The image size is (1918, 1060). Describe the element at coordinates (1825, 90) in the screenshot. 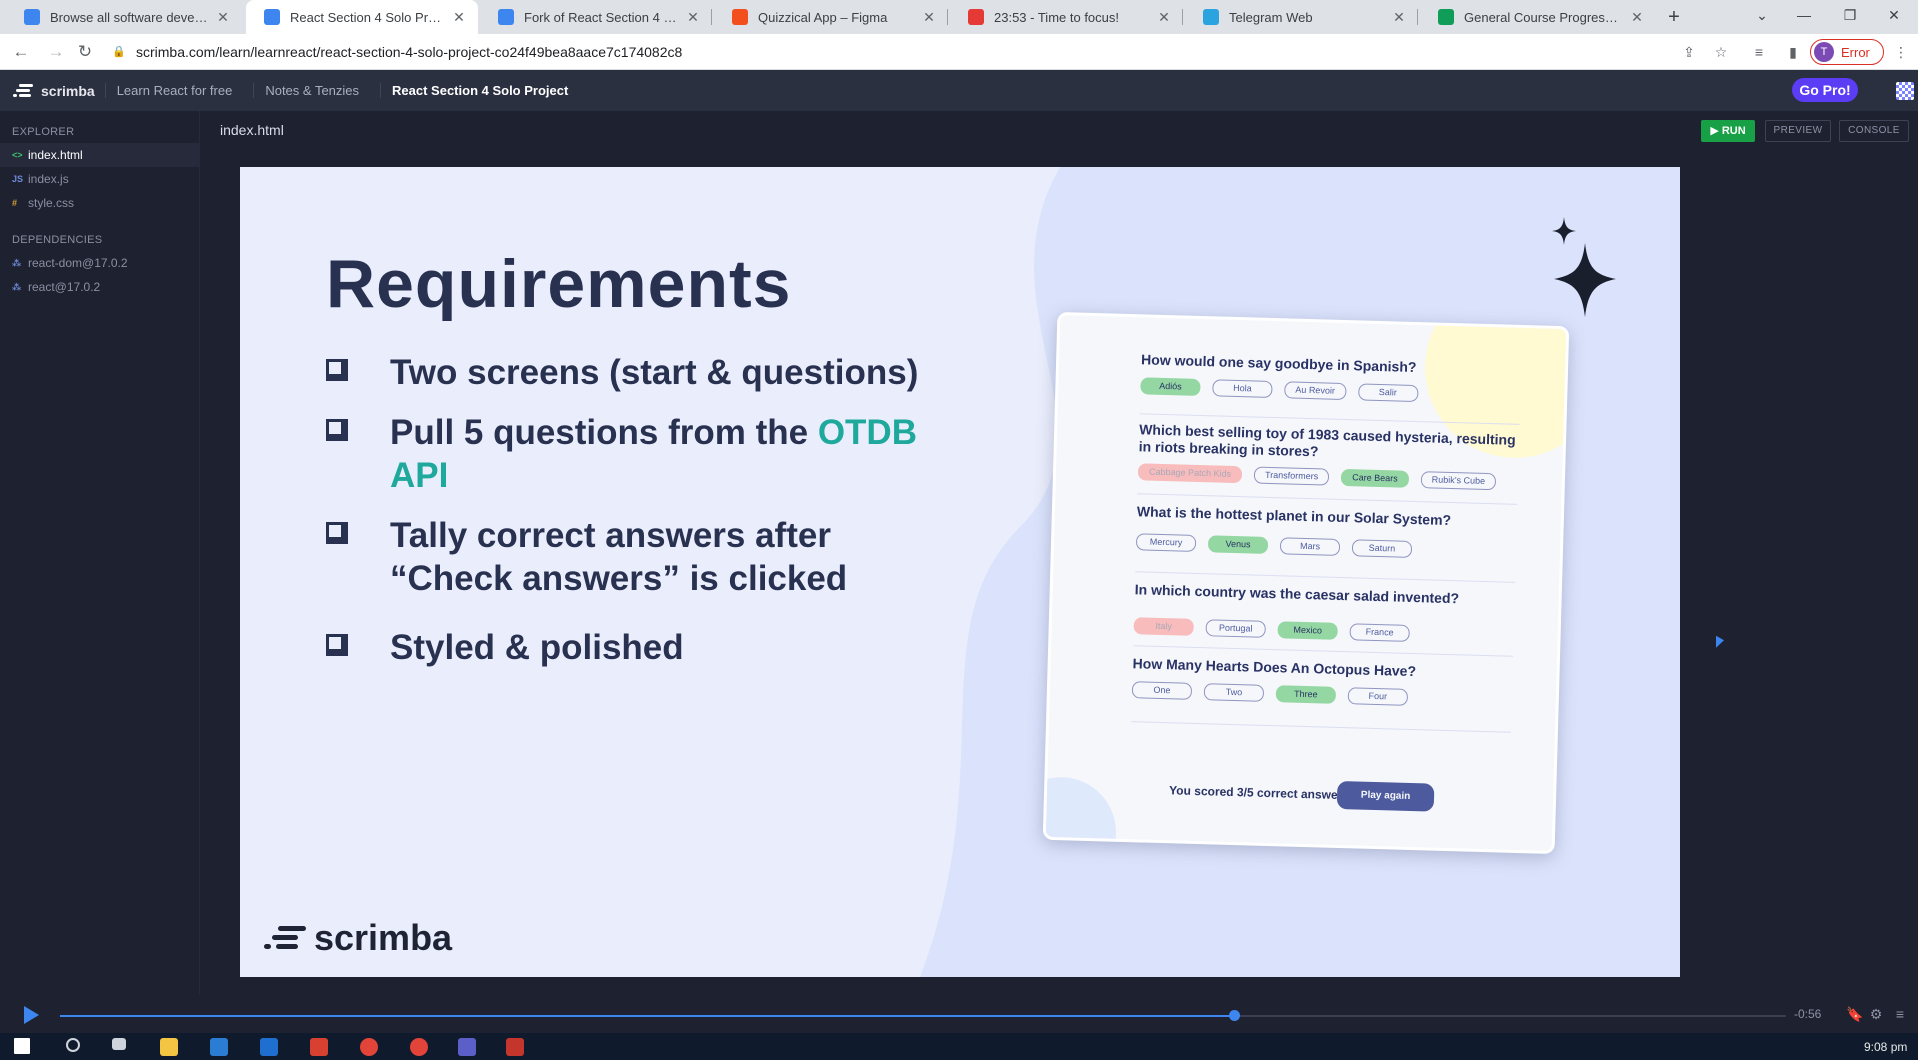

I see `go-pro-button: Go Pro!` at that location.